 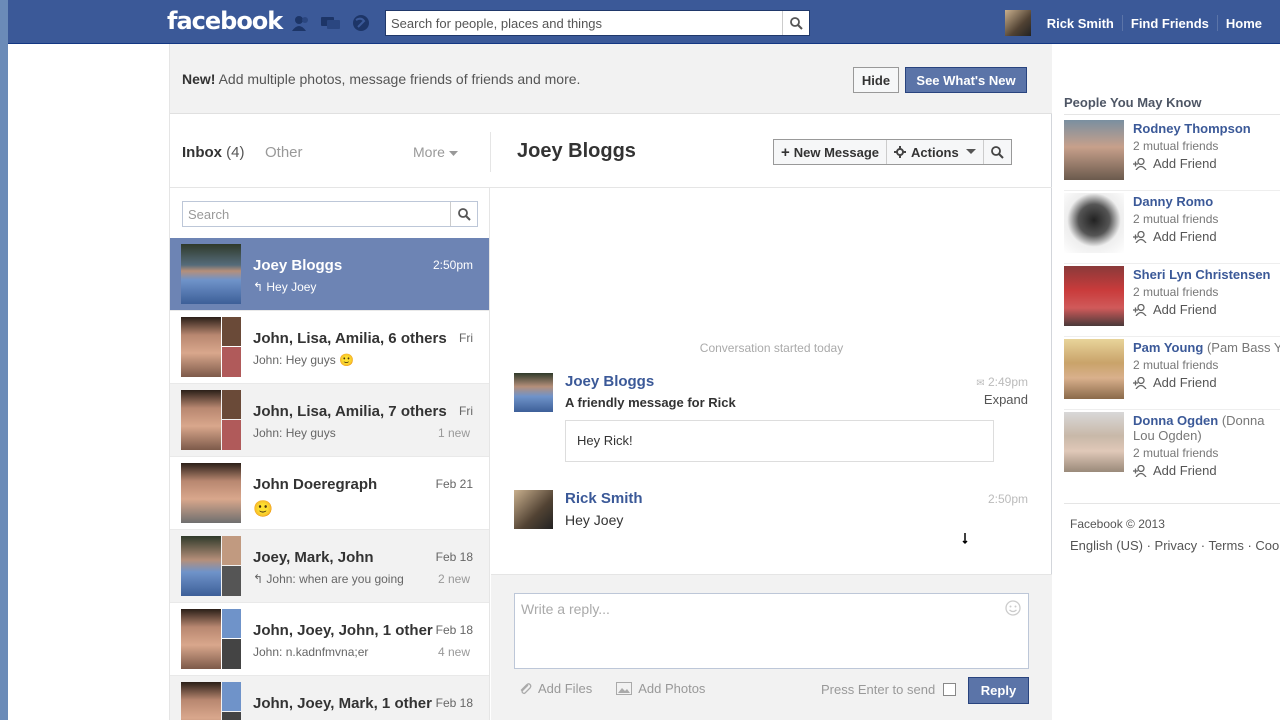 I want to click on thread-snippet-text: Hey Joey, so click(x=291, y=287).